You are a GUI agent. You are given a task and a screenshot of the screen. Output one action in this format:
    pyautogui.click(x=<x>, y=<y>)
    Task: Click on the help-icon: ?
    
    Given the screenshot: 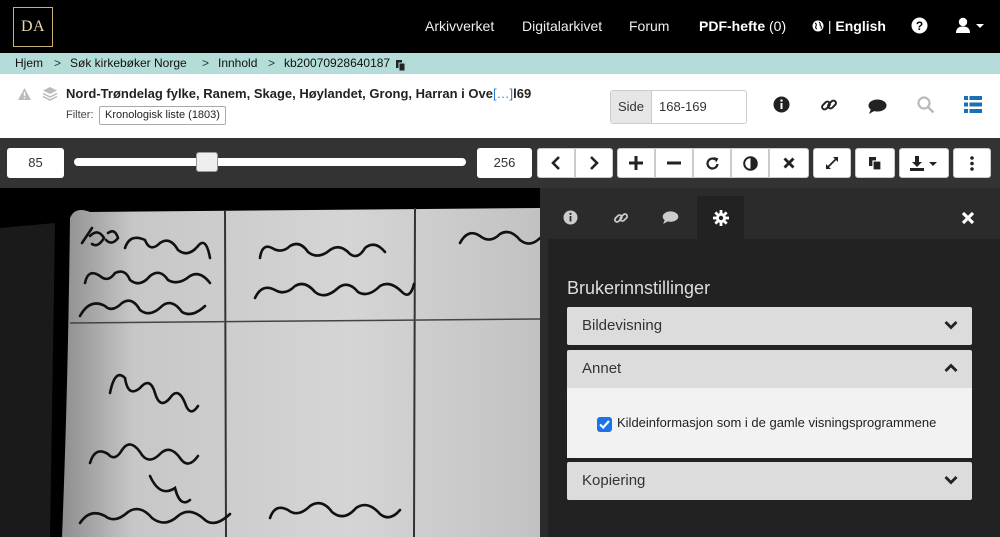 What is the action you would take?
    pyautogui.click(x=919, y=28)
    